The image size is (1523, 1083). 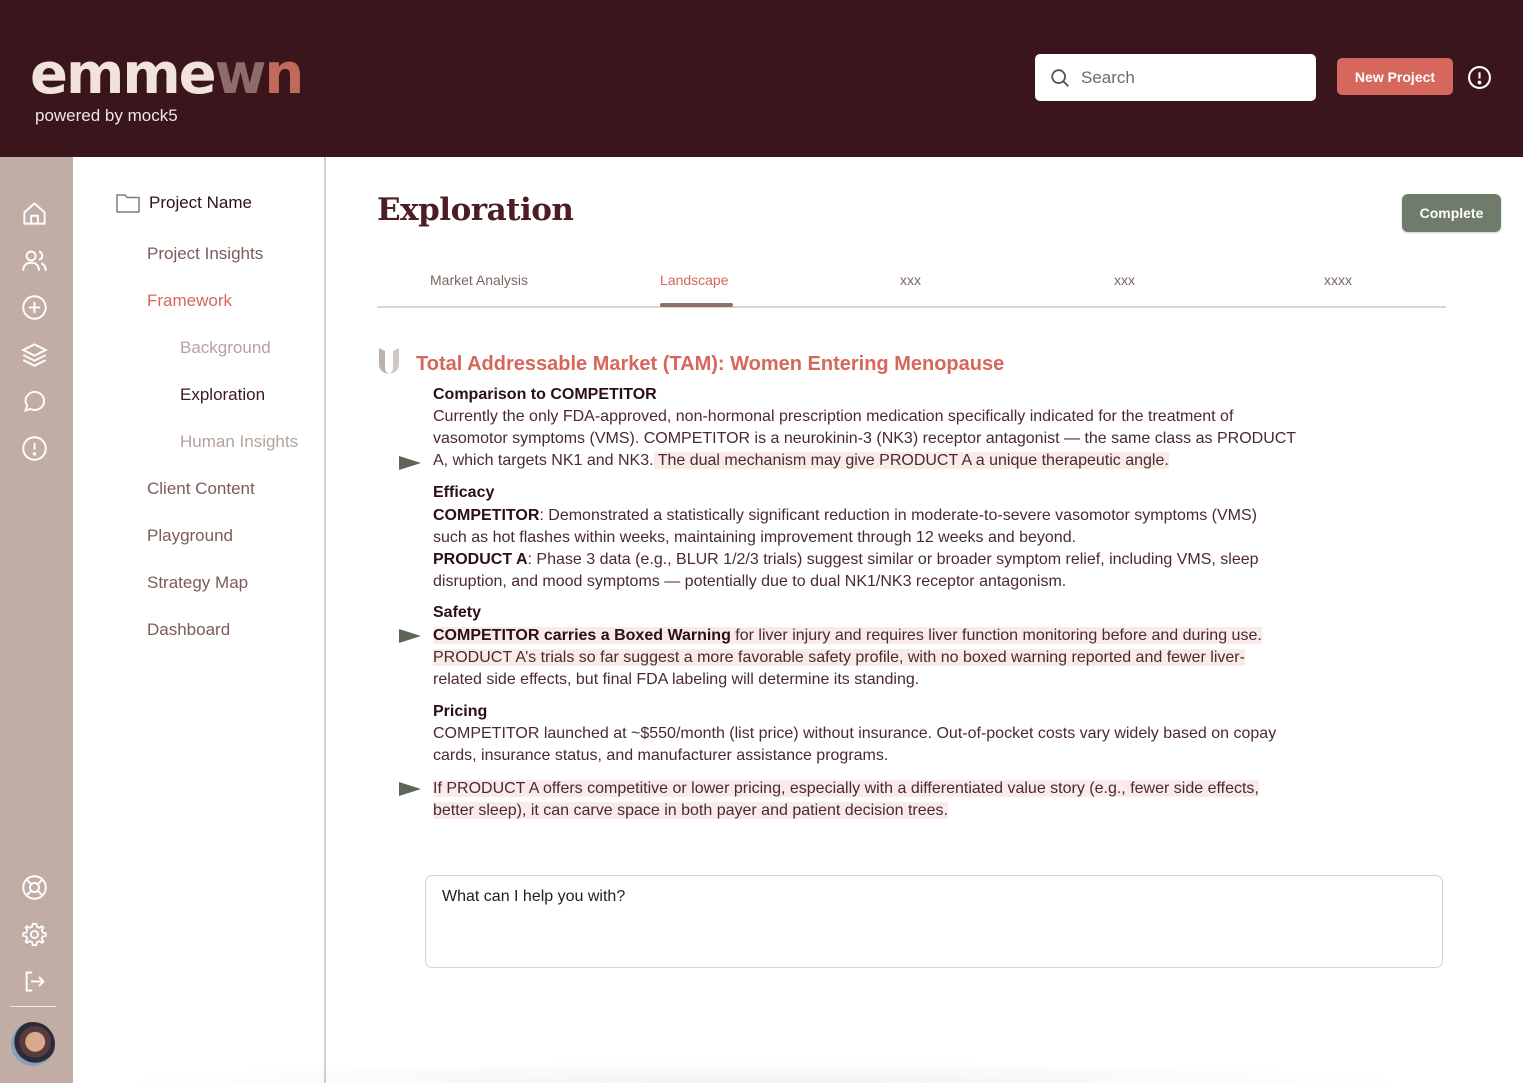 What do you see at coordinates (222, 395) in the screenshot?
I see `nav-exploration: Exploration` at bounding box center [222, 395].